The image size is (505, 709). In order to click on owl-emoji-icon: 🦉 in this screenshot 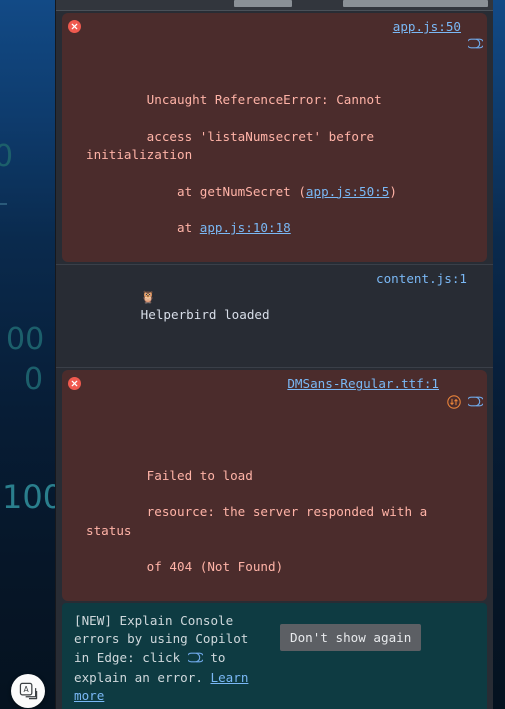, I will do `click(148, 297)`.